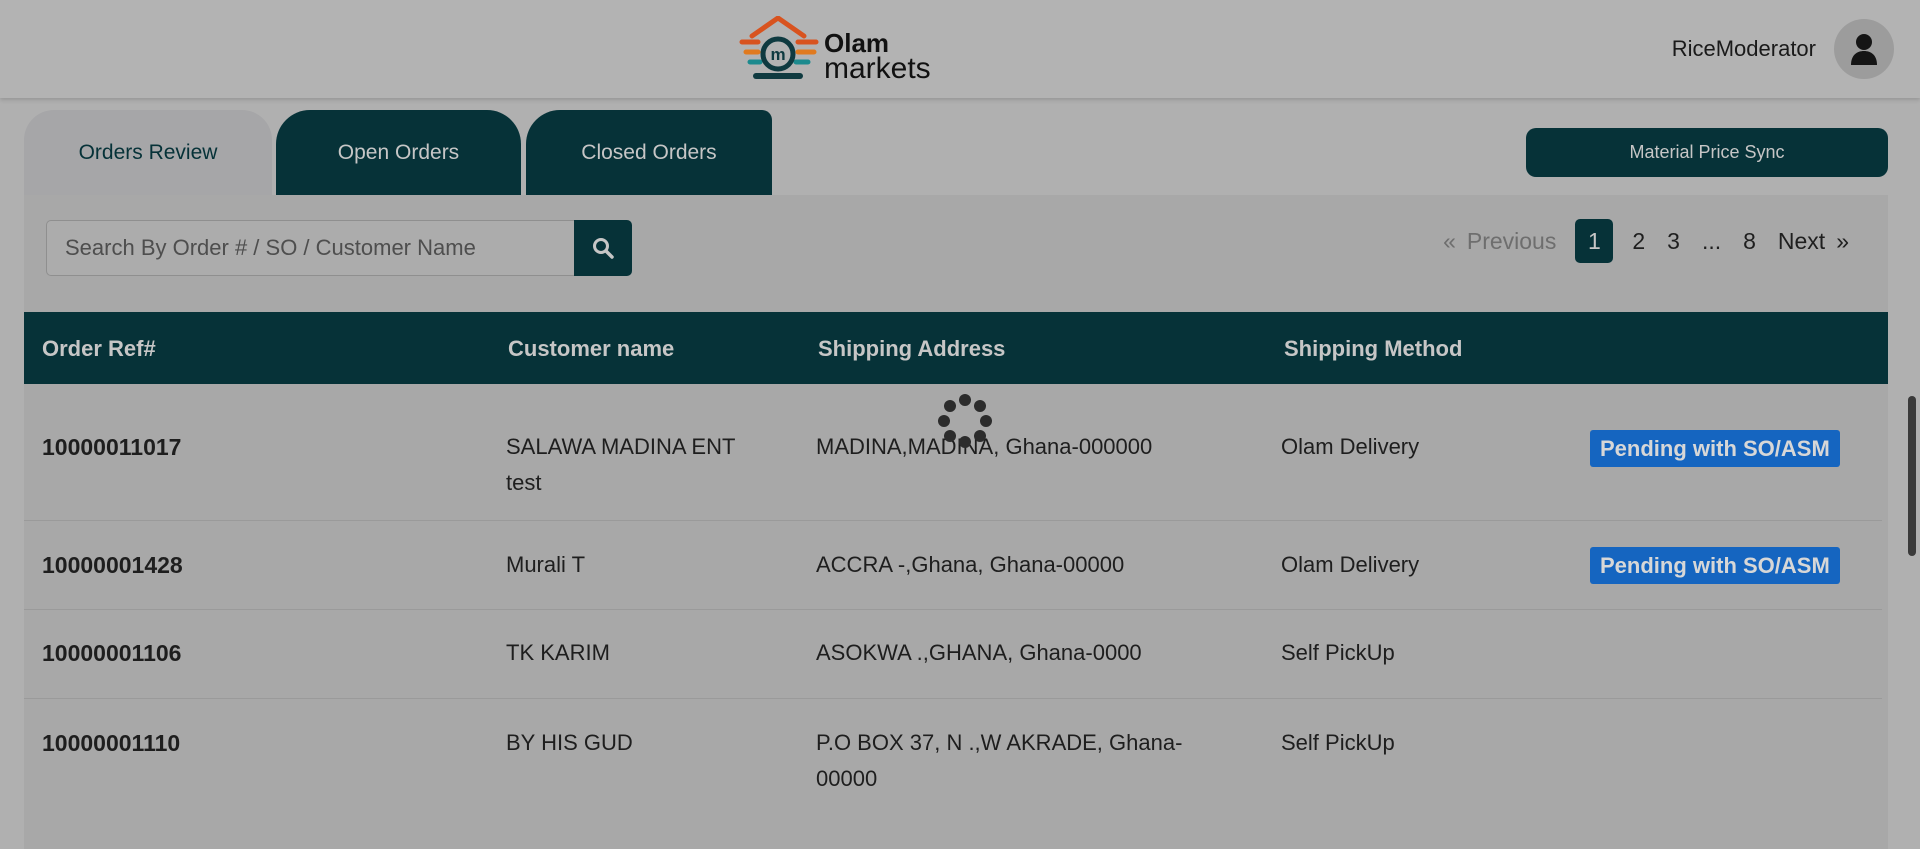  Describe the element at coordinates (979, 652) in the screenshot. I see `shipping-address: ASOKWA .,GHANA, Ghana-0000` at that location.